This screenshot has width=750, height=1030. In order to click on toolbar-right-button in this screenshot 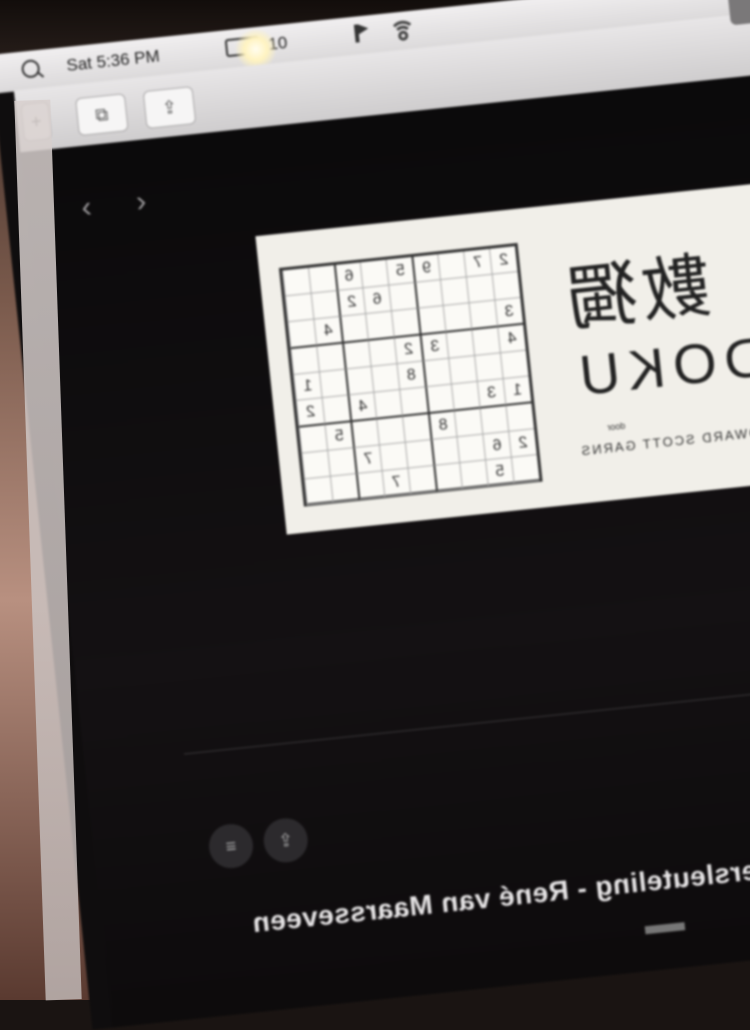, I will do `click(738, 13)`.